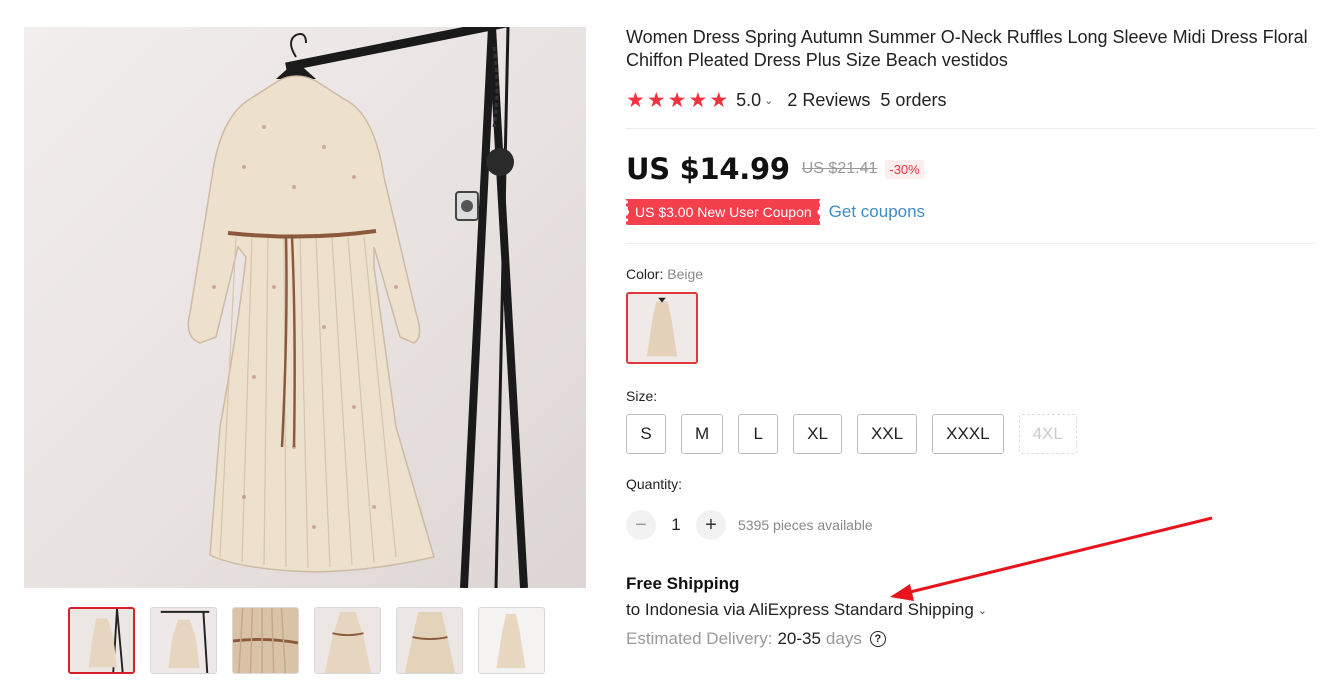 This screenshot has height=691, width=1330. I want to click on color-label: Color: Beige, so click(971, 274).